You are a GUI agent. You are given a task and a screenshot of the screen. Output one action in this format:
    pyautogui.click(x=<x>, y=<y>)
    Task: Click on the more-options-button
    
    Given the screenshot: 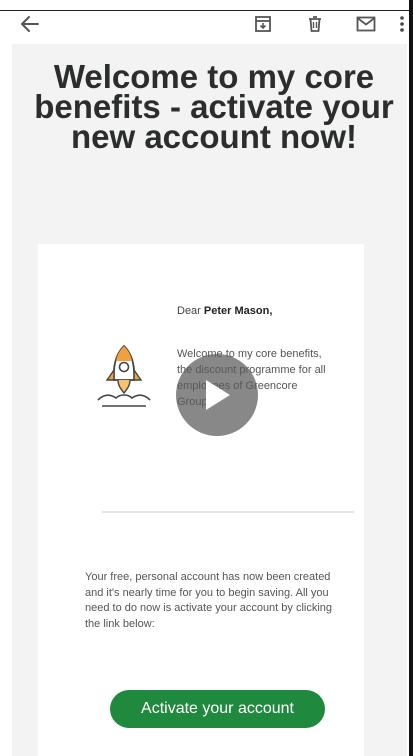 What is the action you would take?
    pyautogui.click(x=402, y=24)
    